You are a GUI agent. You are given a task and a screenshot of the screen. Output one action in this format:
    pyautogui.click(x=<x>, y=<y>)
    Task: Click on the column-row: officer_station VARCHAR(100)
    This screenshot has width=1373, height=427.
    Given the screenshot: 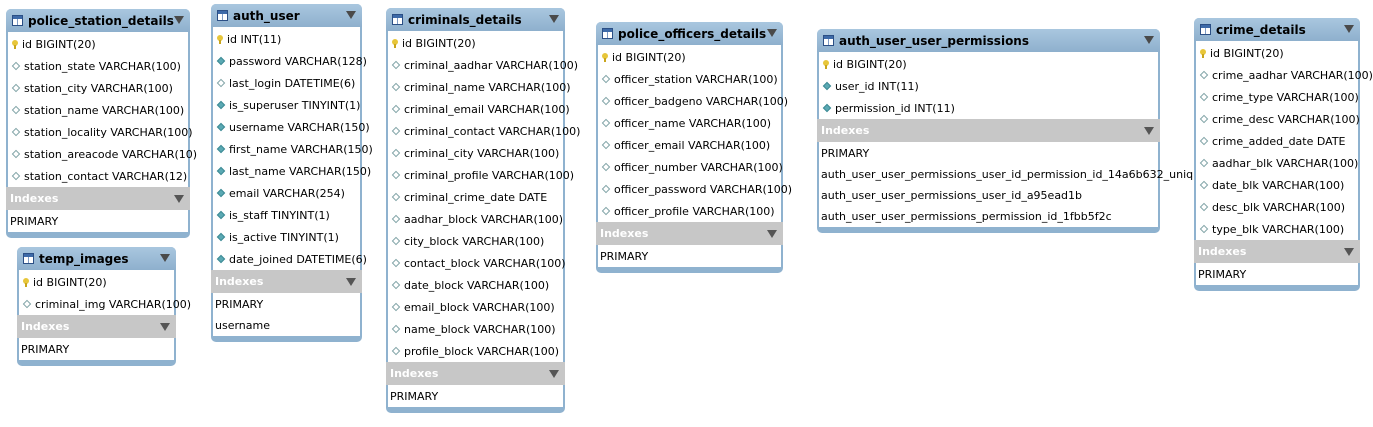 What is the action you would take?
    pyautogui.click(x=689, y=79)
    